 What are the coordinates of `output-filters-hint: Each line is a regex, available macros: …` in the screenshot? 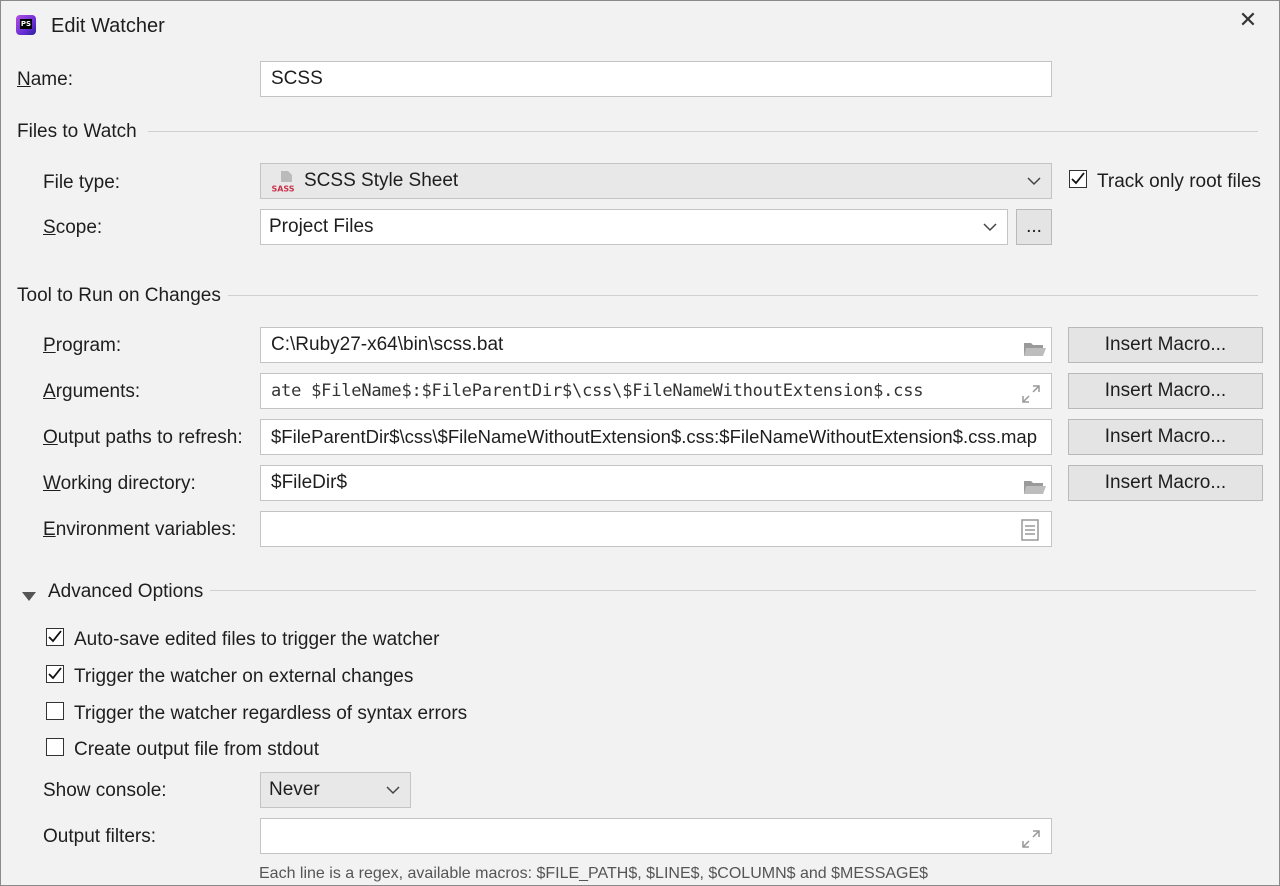 It's located at (594, 873).